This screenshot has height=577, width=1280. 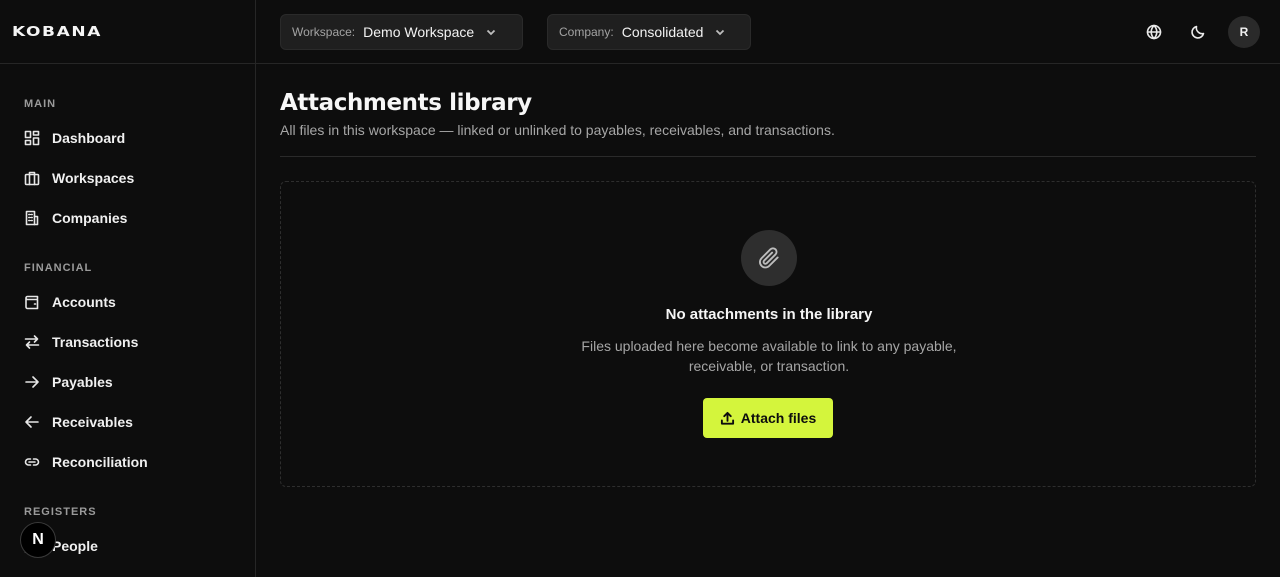 I want to click on divider, so click(x=768, y=156).